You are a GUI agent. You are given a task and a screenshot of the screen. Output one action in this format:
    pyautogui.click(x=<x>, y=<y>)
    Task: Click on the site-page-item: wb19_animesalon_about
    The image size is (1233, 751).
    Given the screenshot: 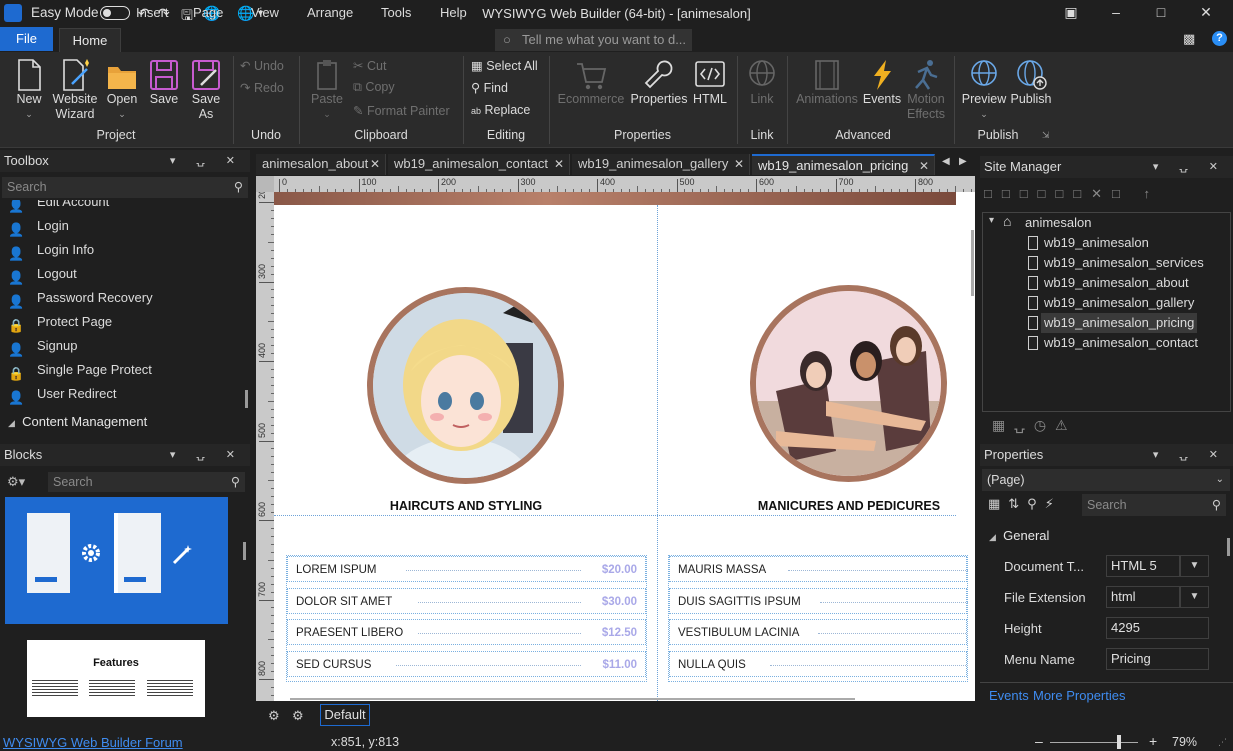 What is the action you would take?
    pyautogui.click(x=1116, y=283)
    